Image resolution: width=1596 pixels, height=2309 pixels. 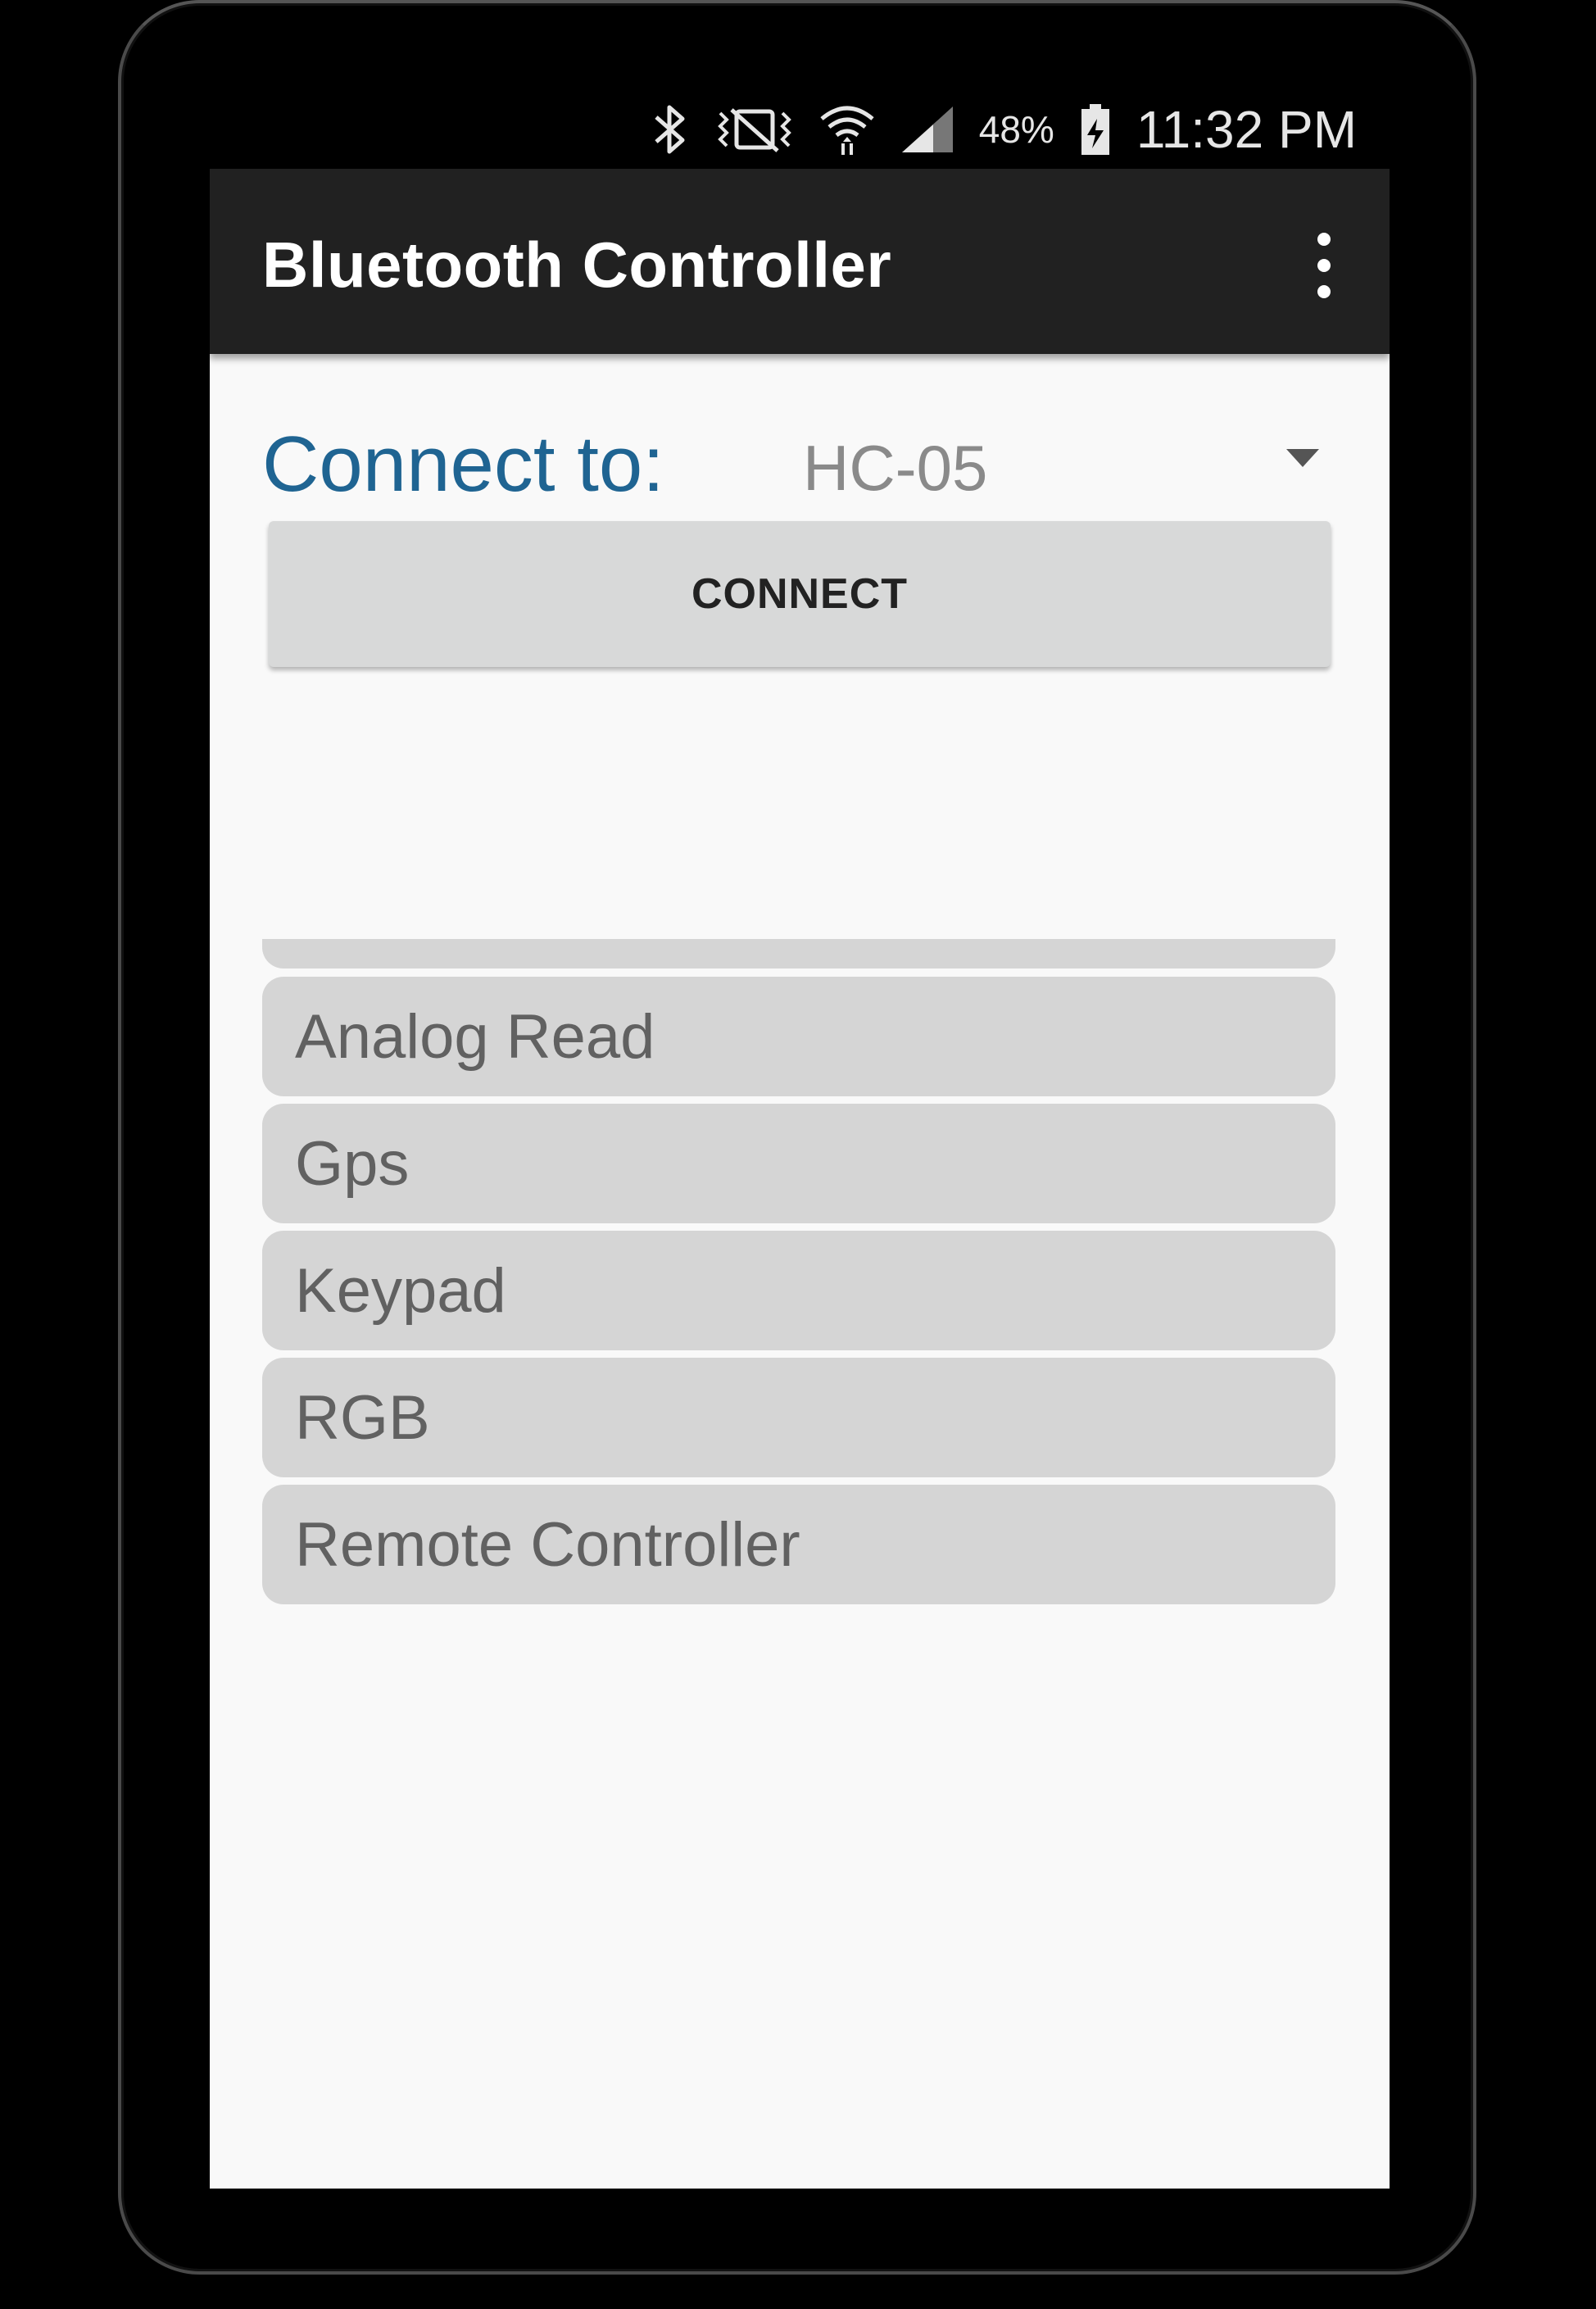 What do you see at coordinates (800, 129) in the screenshot?
I see `status-bar: 48% 11:32 PM` at bounding box center [800, 129].